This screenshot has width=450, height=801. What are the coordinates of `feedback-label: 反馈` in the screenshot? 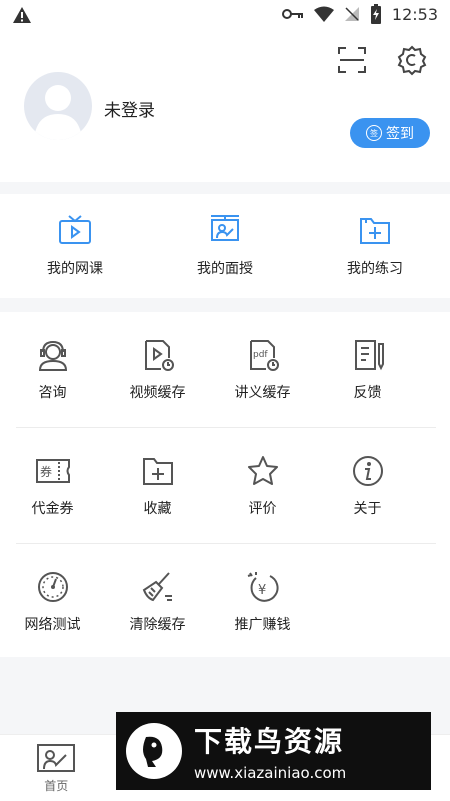 It's located at (368, 392).